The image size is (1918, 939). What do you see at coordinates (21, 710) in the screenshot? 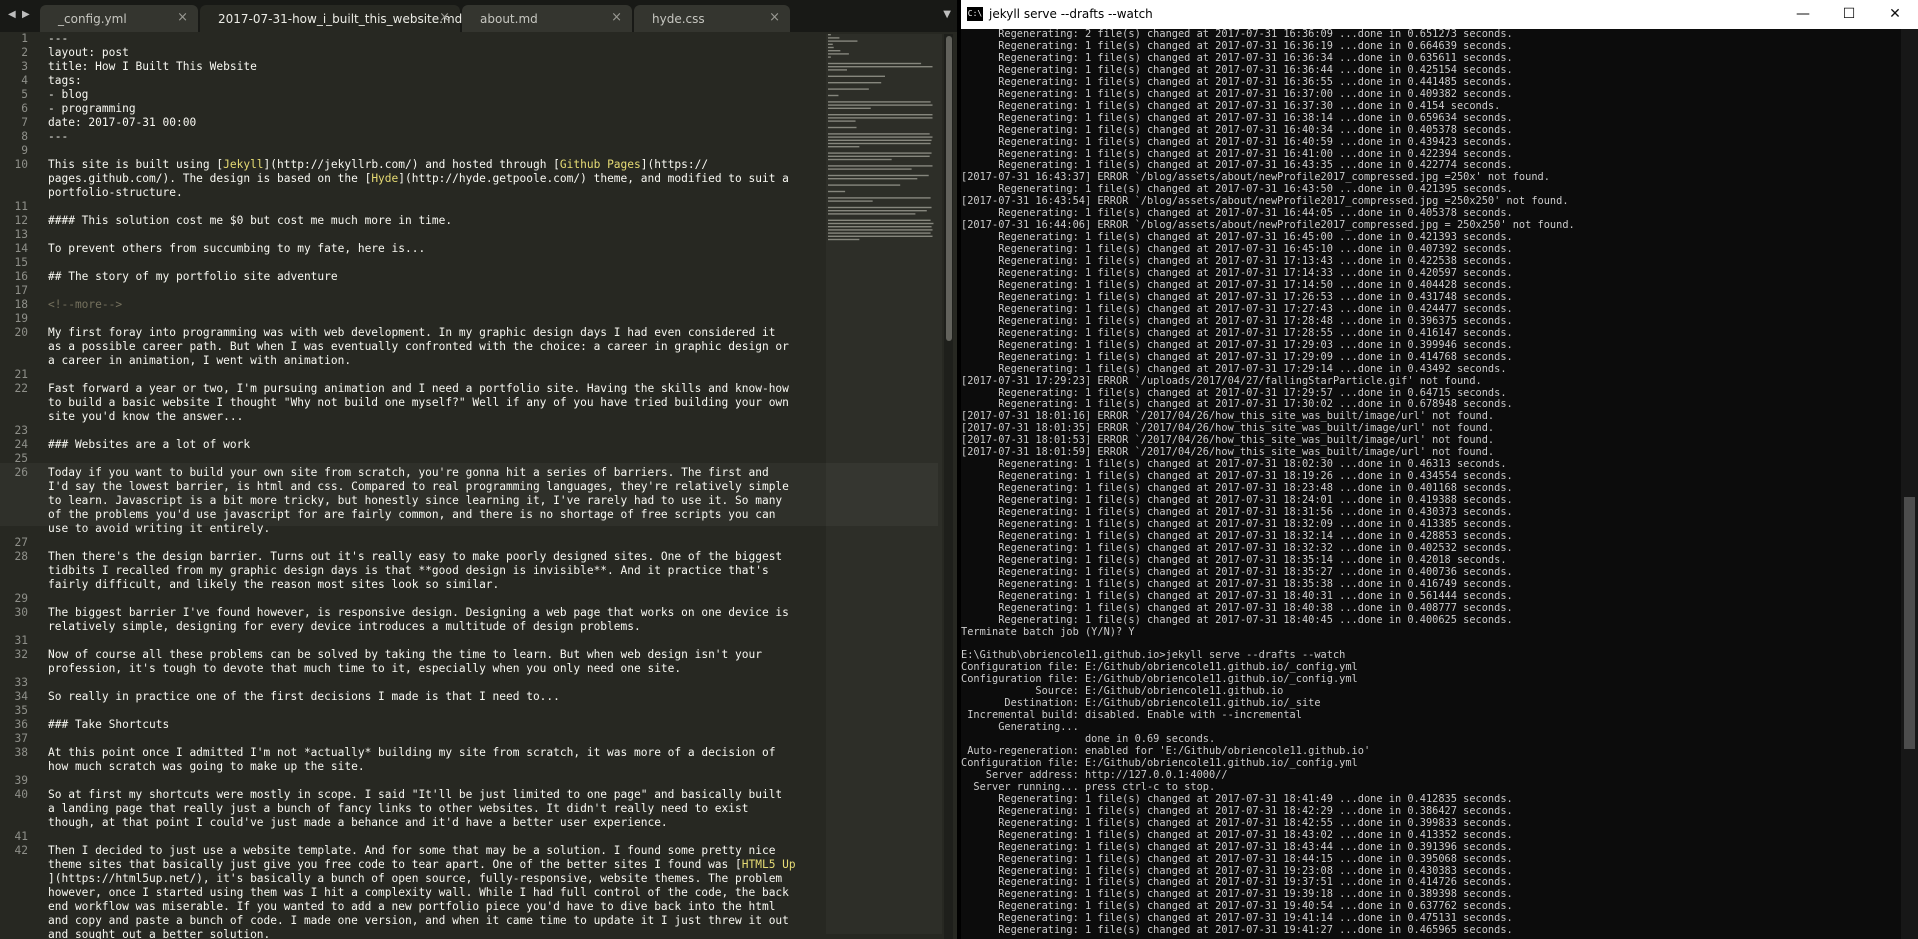
I see `line-number: 35` at bounding box center [21, 710].